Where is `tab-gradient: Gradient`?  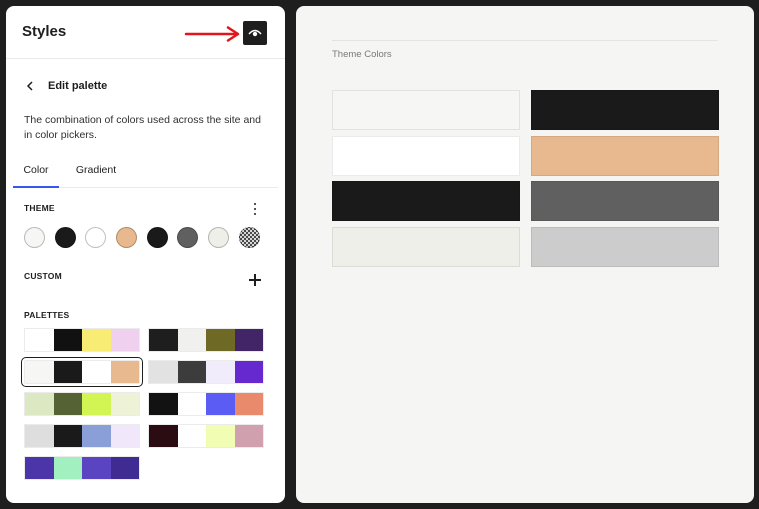 tab-gradient: Gradient is located at coordinates (96, 174).